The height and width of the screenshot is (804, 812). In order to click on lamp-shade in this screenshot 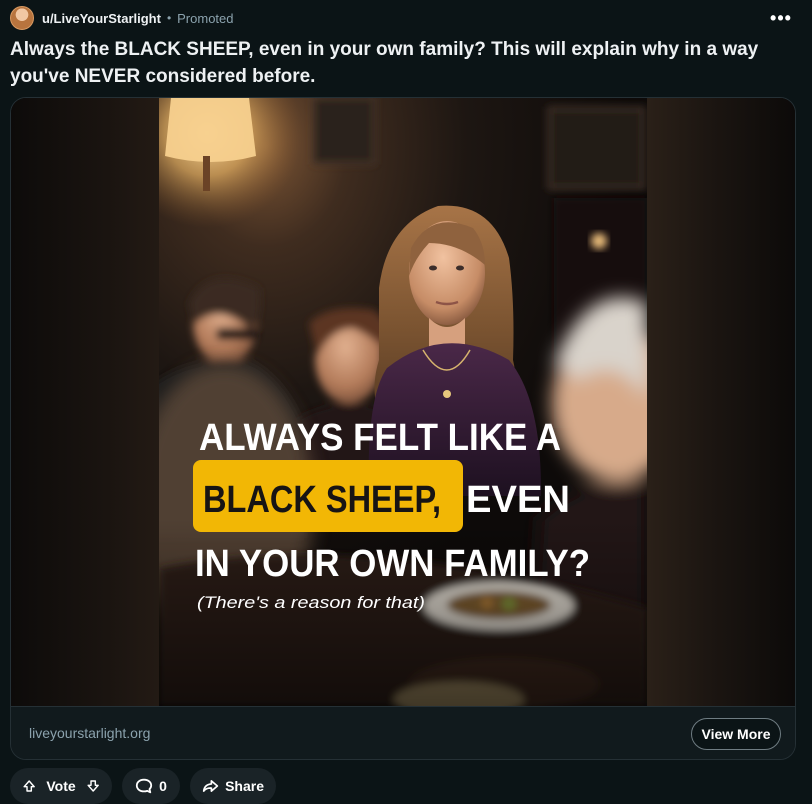, I will do `click(210, 130)`.